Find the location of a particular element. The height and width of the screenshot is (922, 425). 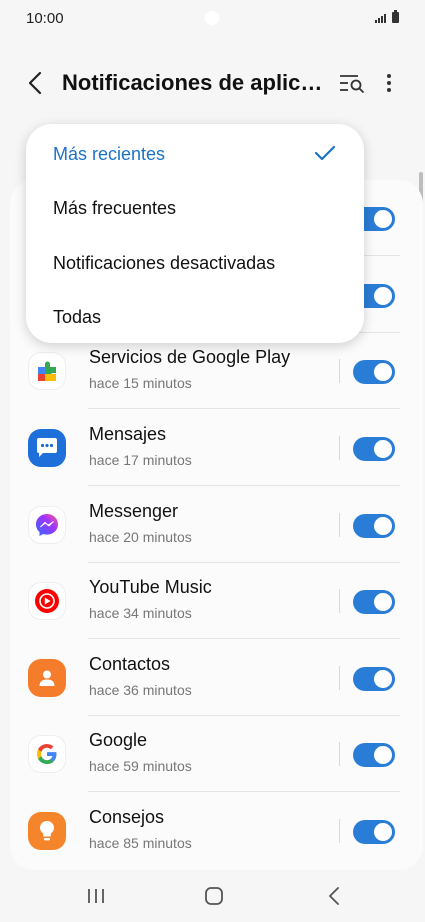

person-icon is located at coordinates (47, 678).